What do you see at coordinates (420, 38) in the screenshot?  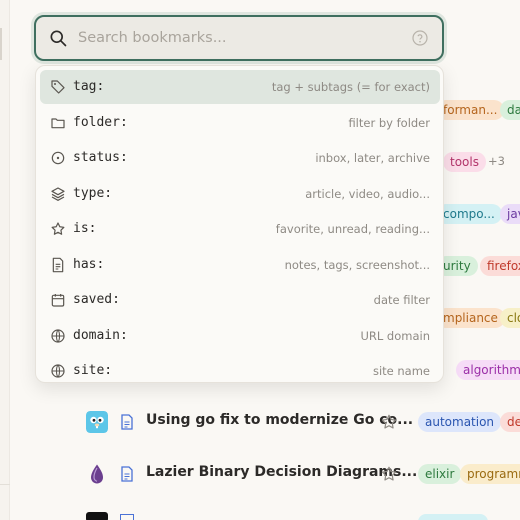 I see `help-icon` at bounding box center [420, 38].